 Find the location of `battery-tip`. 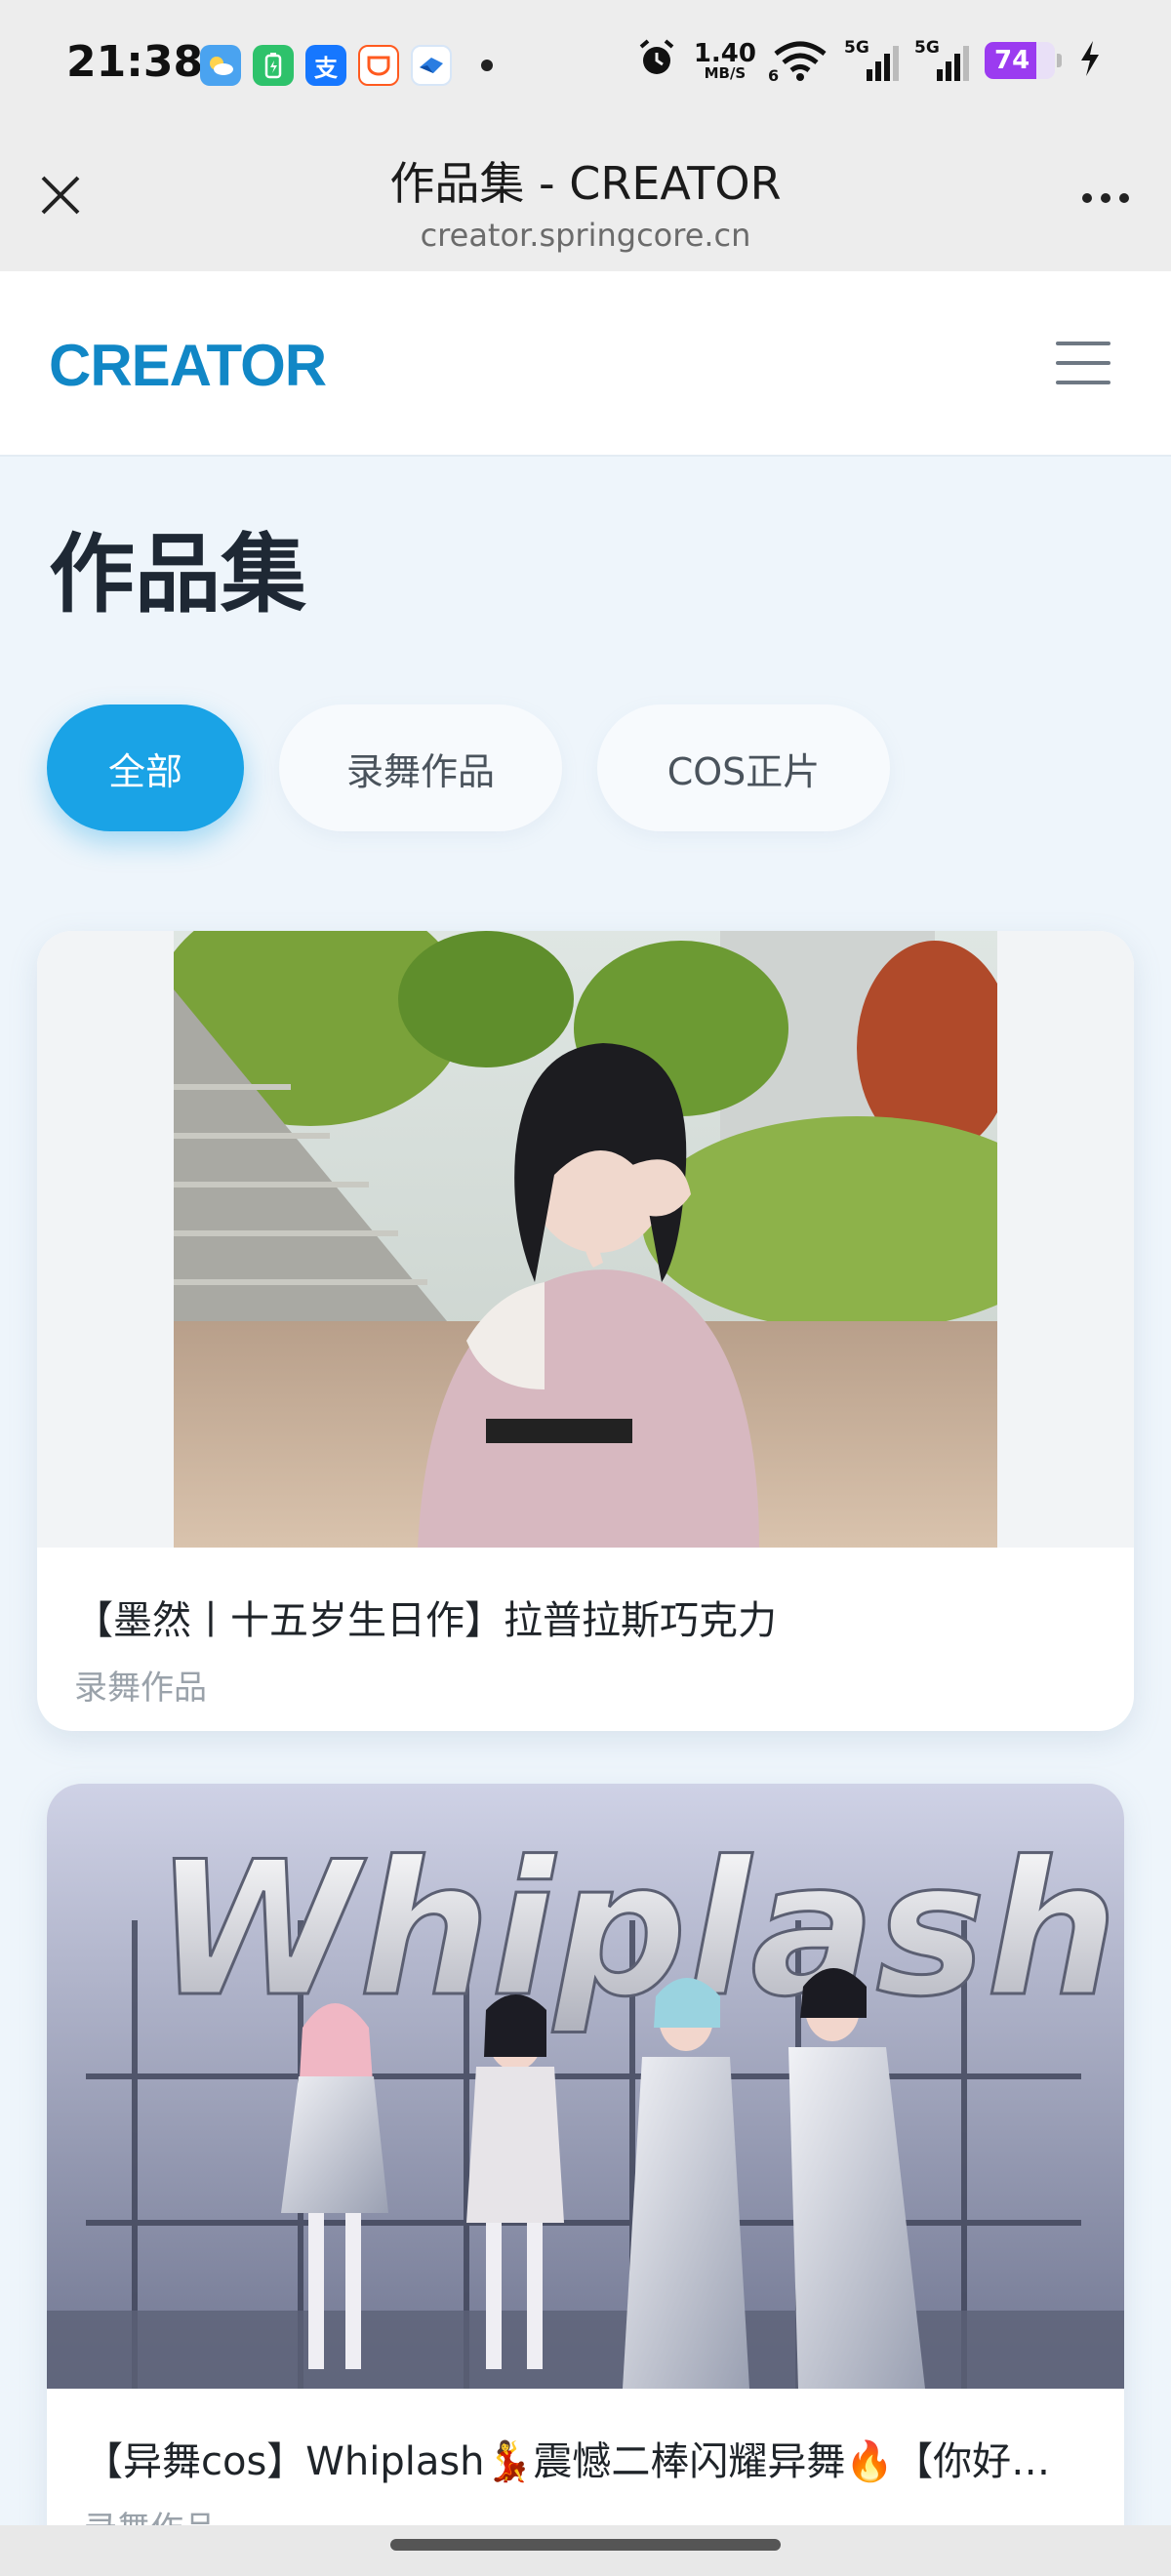

battery-tip is located at coordinates (1059, 60).